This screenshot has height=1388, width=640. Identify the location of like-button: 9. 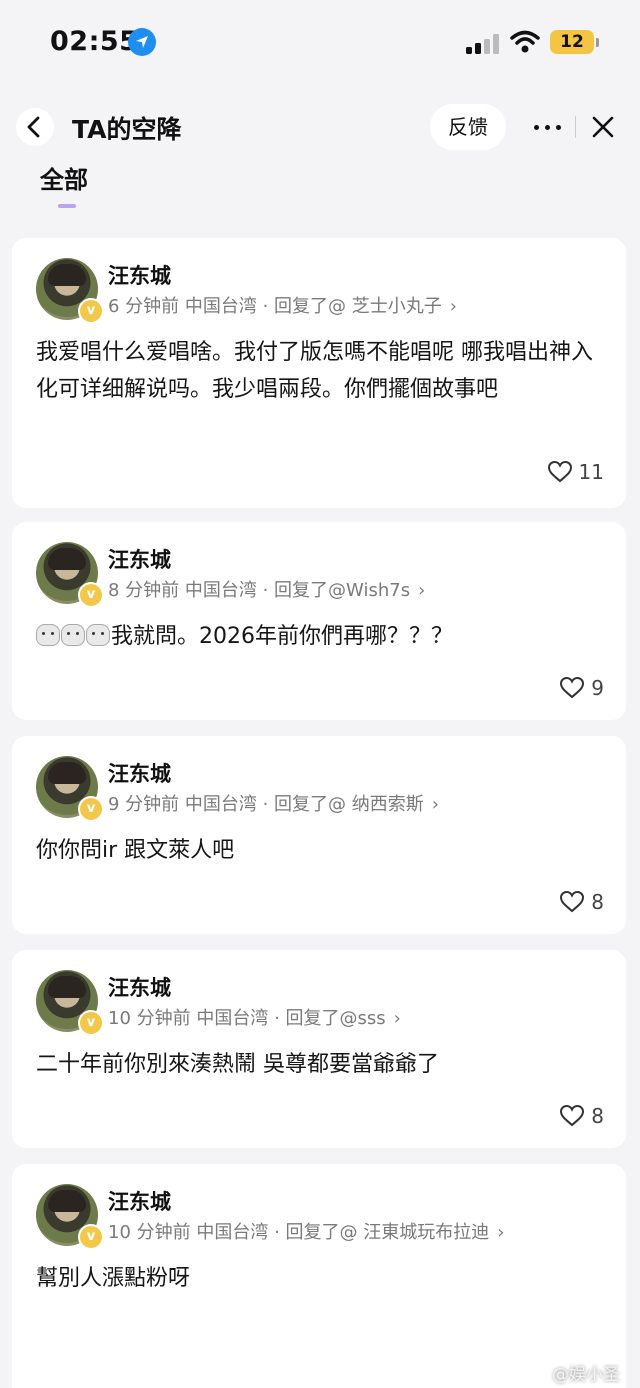
(581, 688).